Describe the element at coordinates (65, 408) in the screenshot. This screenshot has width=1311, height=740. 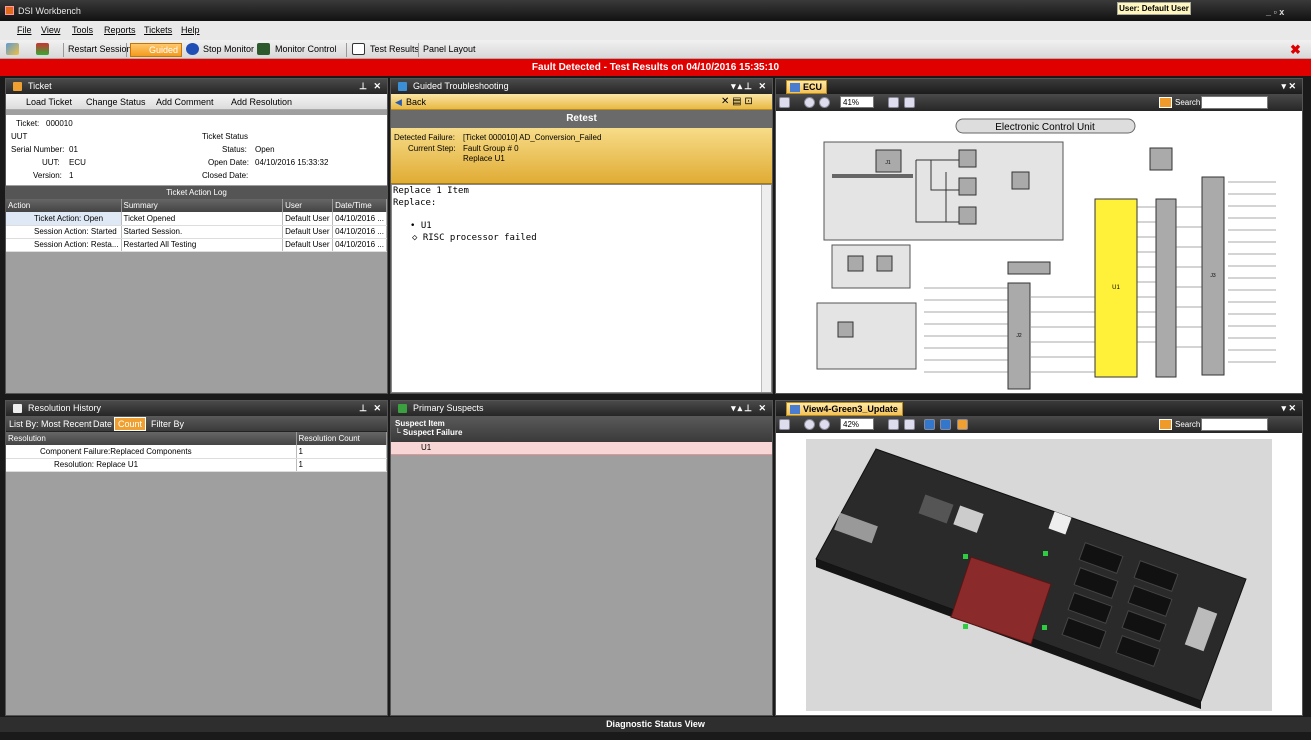
I see `resolution-panel-title: Resolution History` at that location.